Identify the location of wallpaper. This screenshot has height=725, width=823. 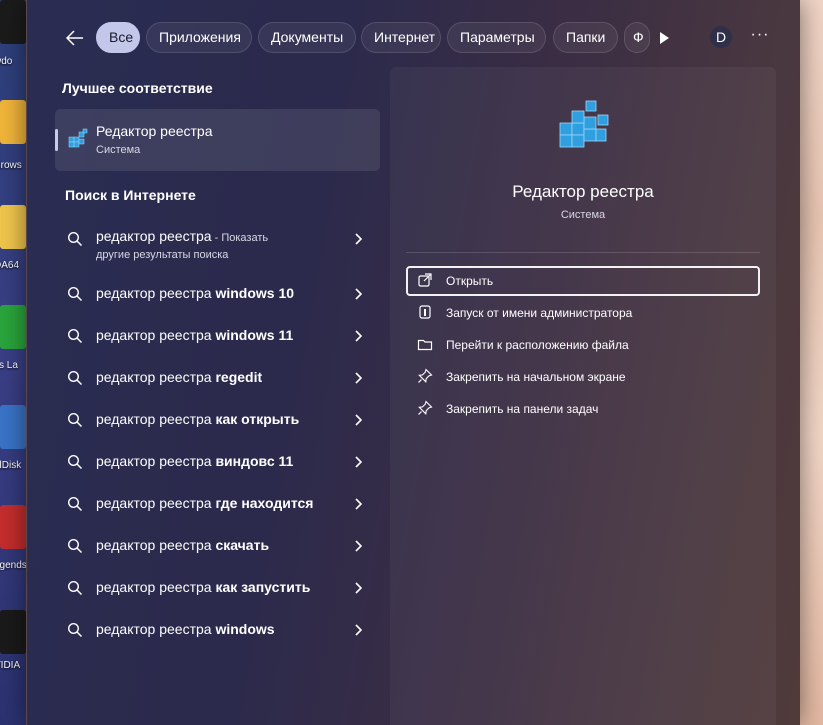
(811, 362).